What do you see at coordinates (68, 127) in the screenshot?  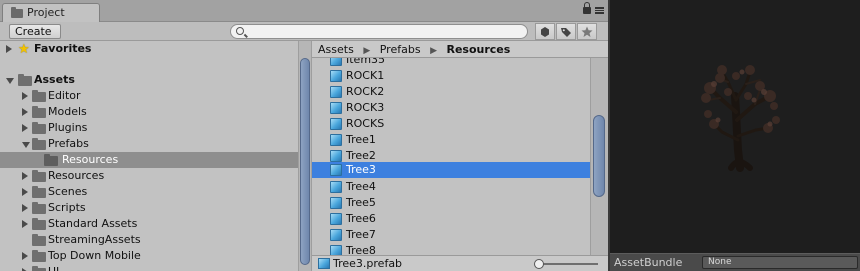 I see `tree-item-label: Plugins` at bounding box center [68, 127].